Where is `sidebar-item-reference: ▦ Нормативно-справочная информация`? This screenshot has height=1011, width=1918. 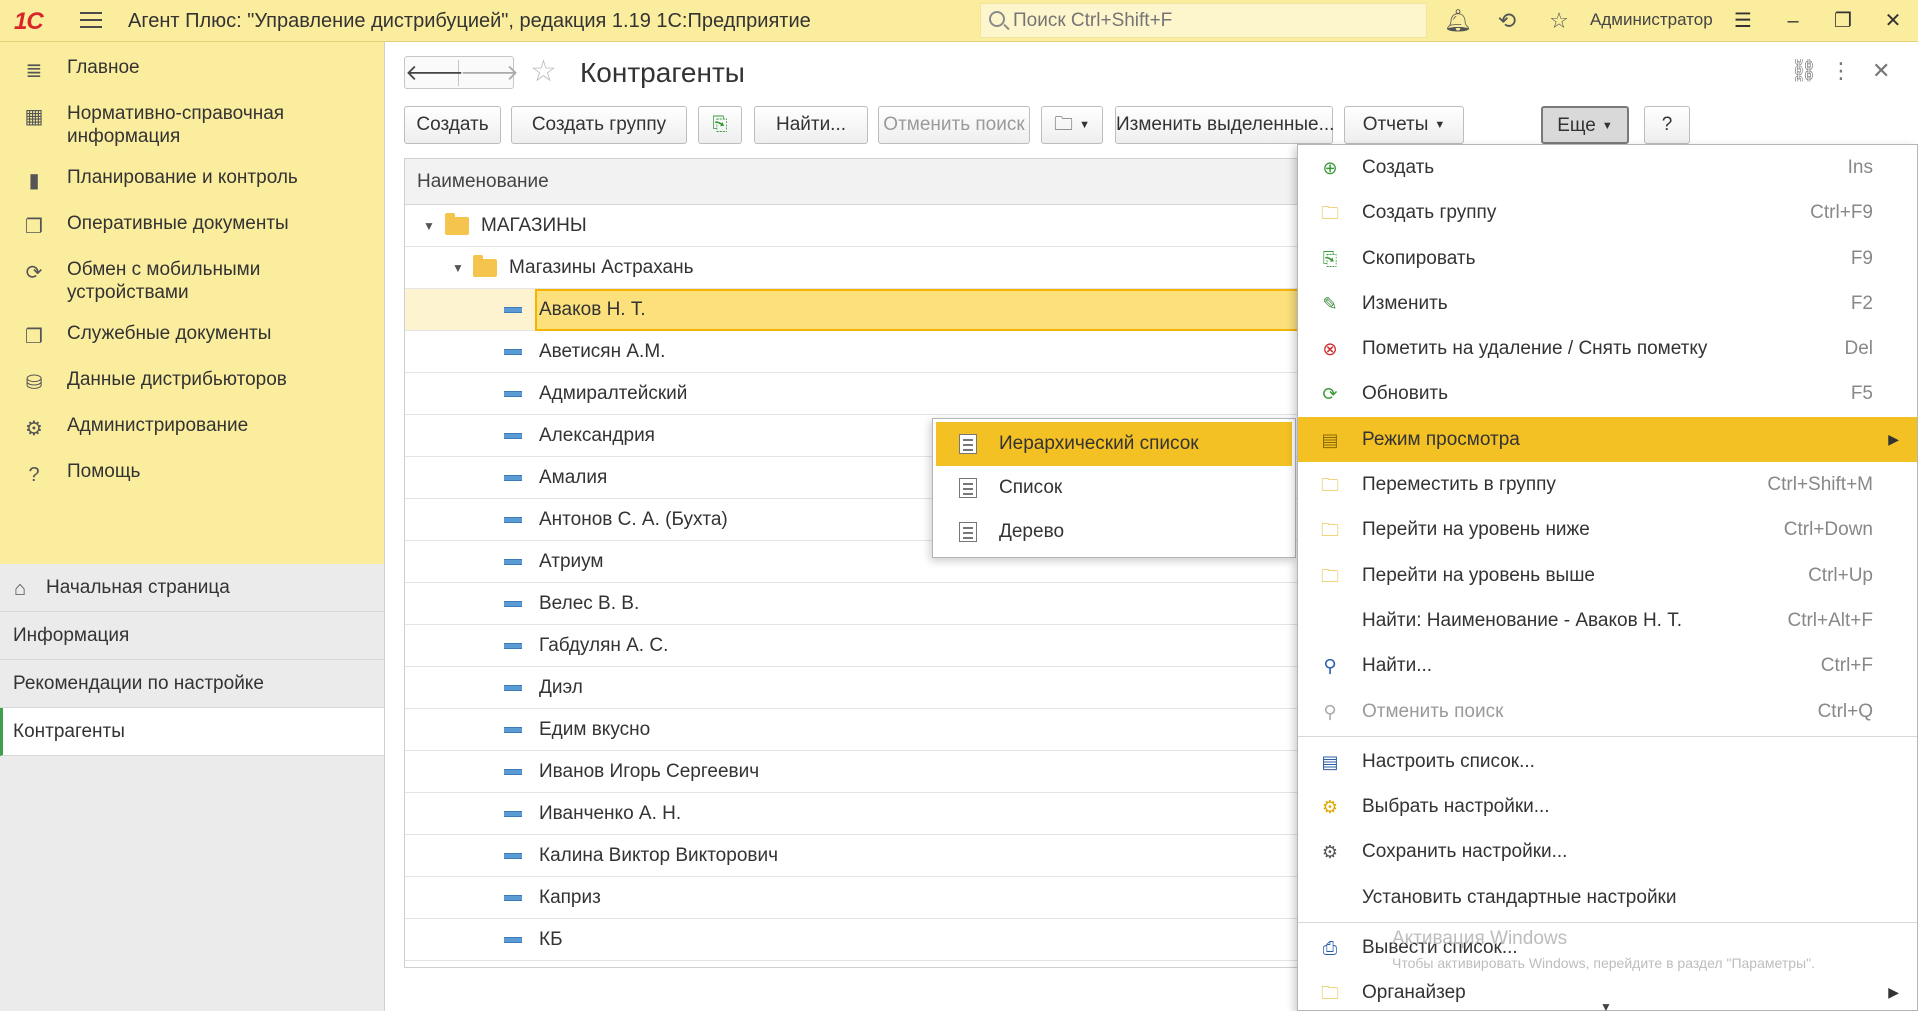
sidebar-item-reference: ▦ Нормативно-справочная информация is located at coordinates (192, 126).